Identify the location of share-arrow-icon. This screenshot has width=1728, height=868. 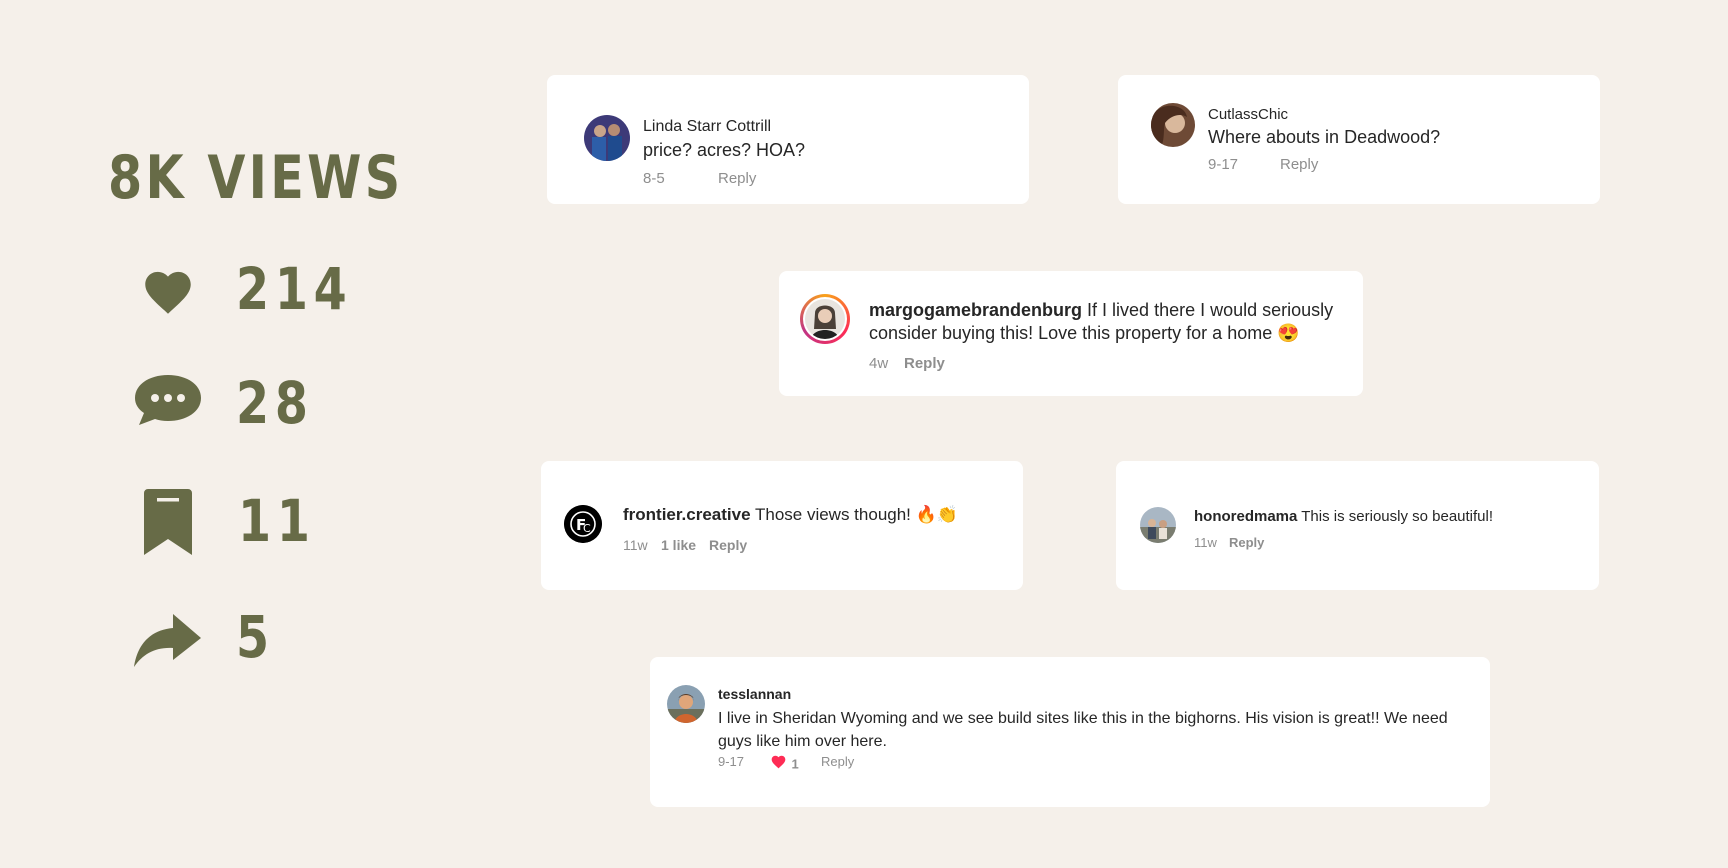
(168, 640).